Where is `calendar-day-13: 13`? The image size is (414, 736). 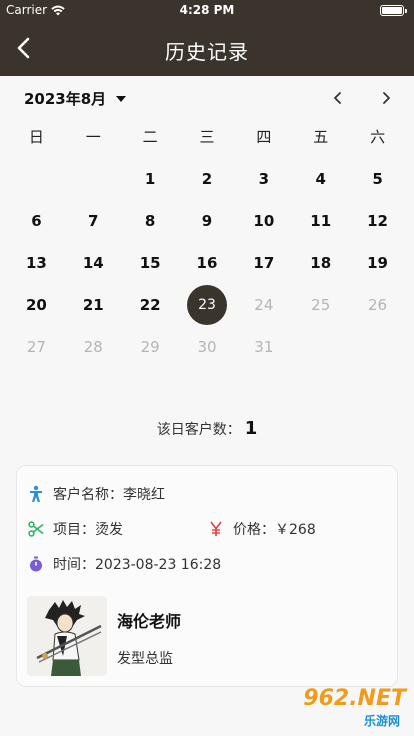
calendar-day-13: 13 is located at coordinates (36, 263).